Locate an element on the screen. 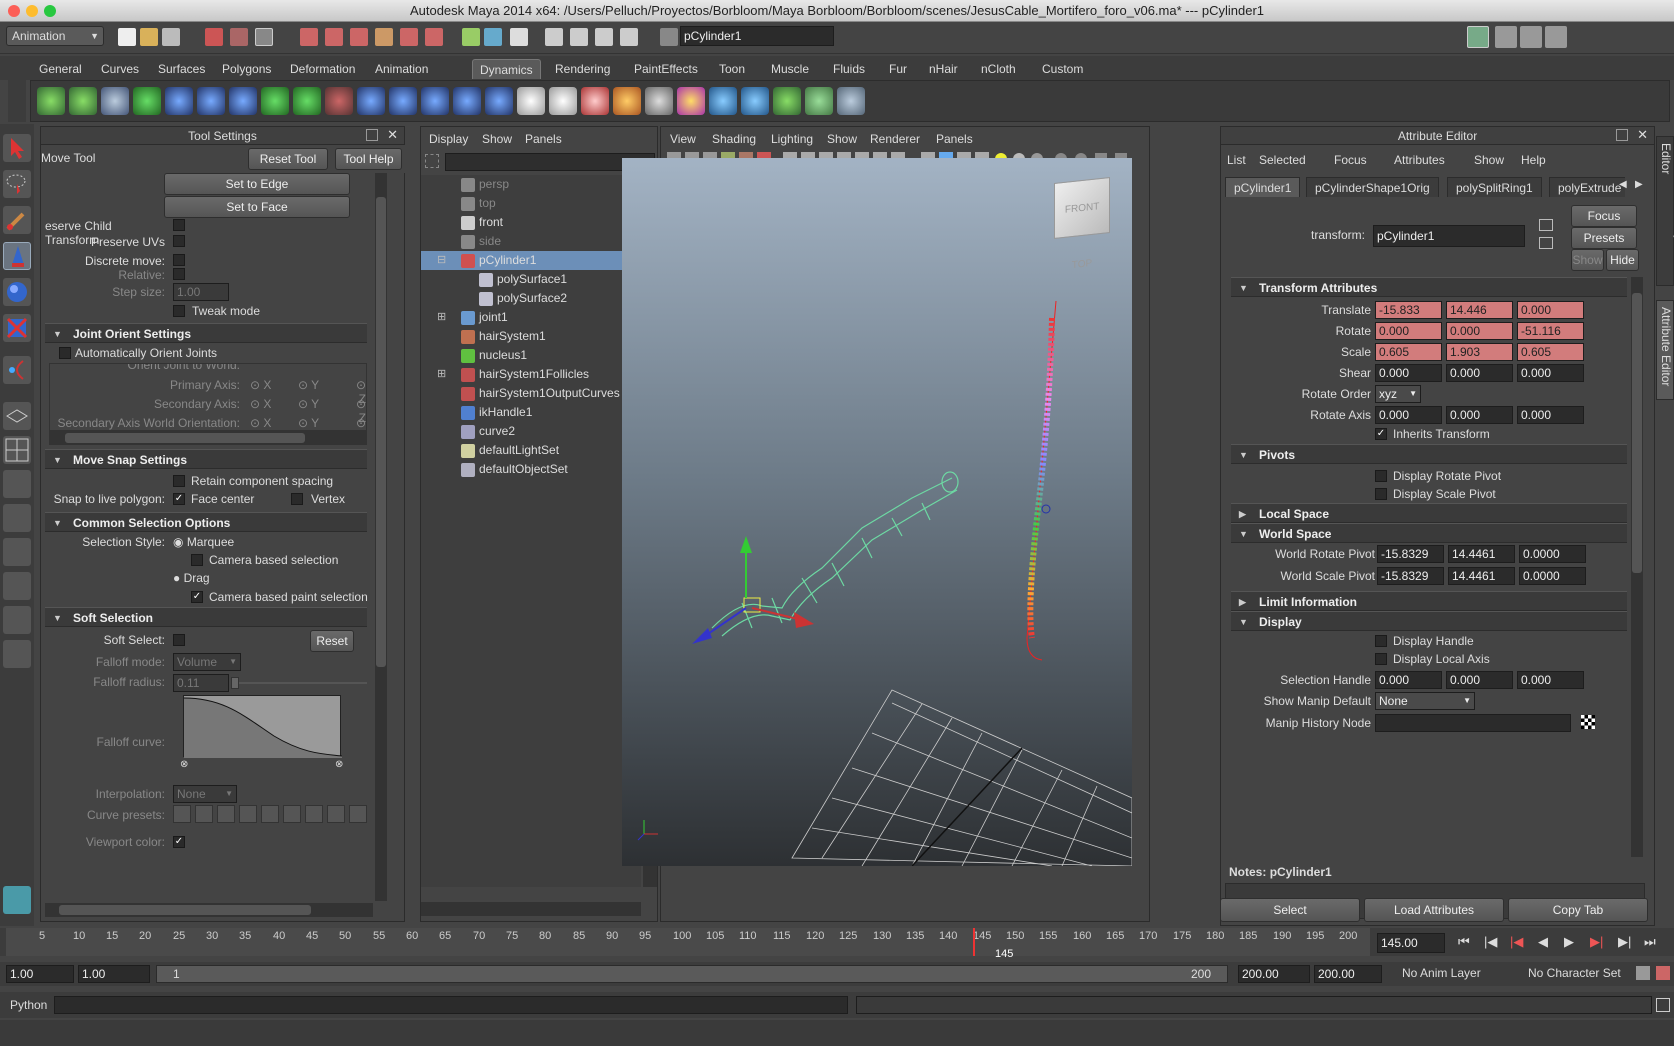 Image resolution: width=1674 pixels, height=1046 pixels. scale-x-field: 0.605 is located at coordinates (1408, 352).